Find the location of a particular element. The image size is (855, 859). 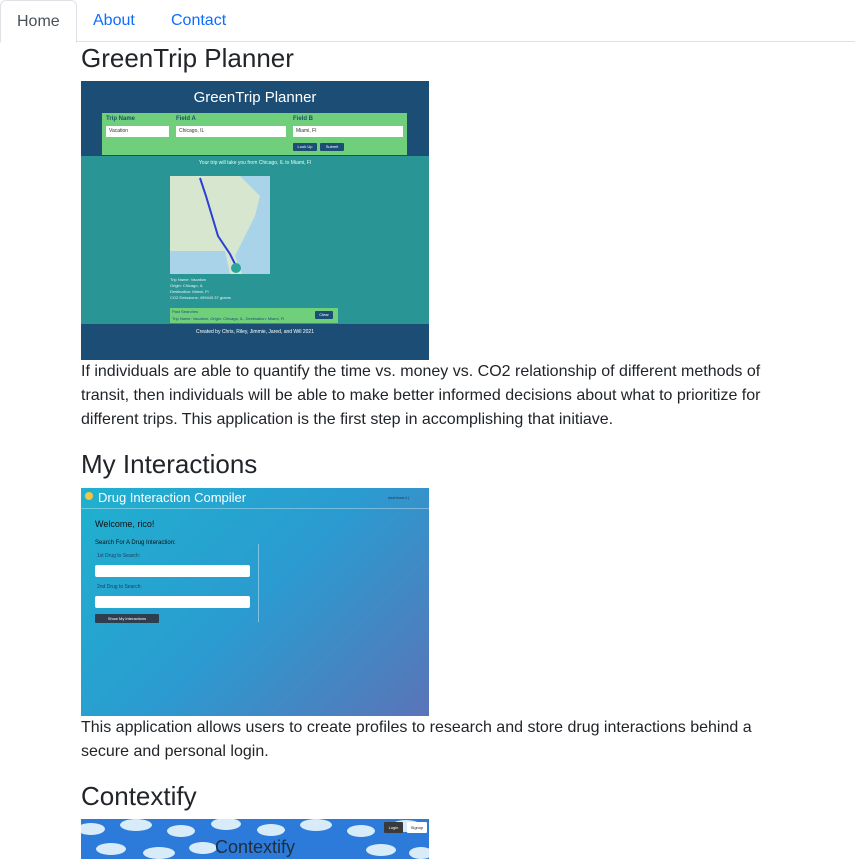

greentrip-app-title: GreenTrip Planner is located at coordinates (255, 97).